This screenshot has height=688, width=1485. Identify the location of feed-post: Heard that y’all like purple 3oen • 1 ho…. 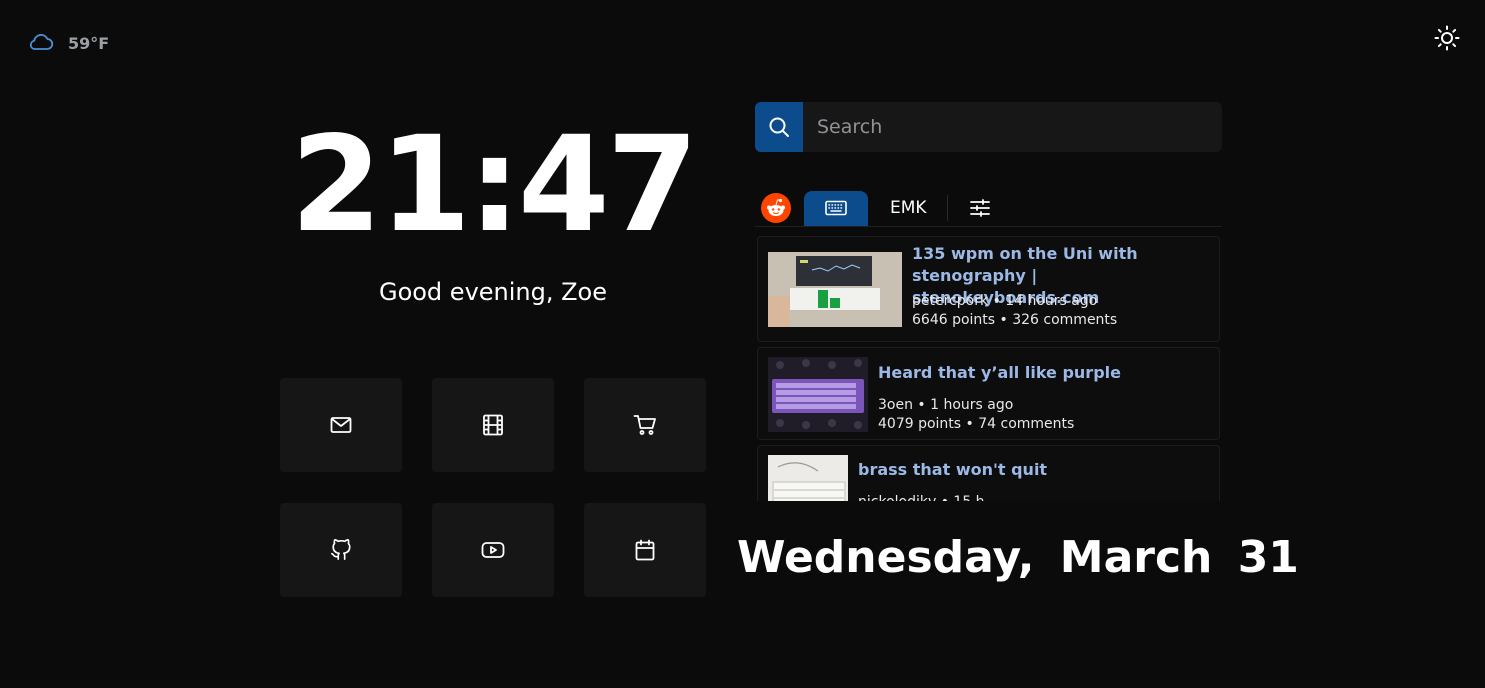
(988, 393).